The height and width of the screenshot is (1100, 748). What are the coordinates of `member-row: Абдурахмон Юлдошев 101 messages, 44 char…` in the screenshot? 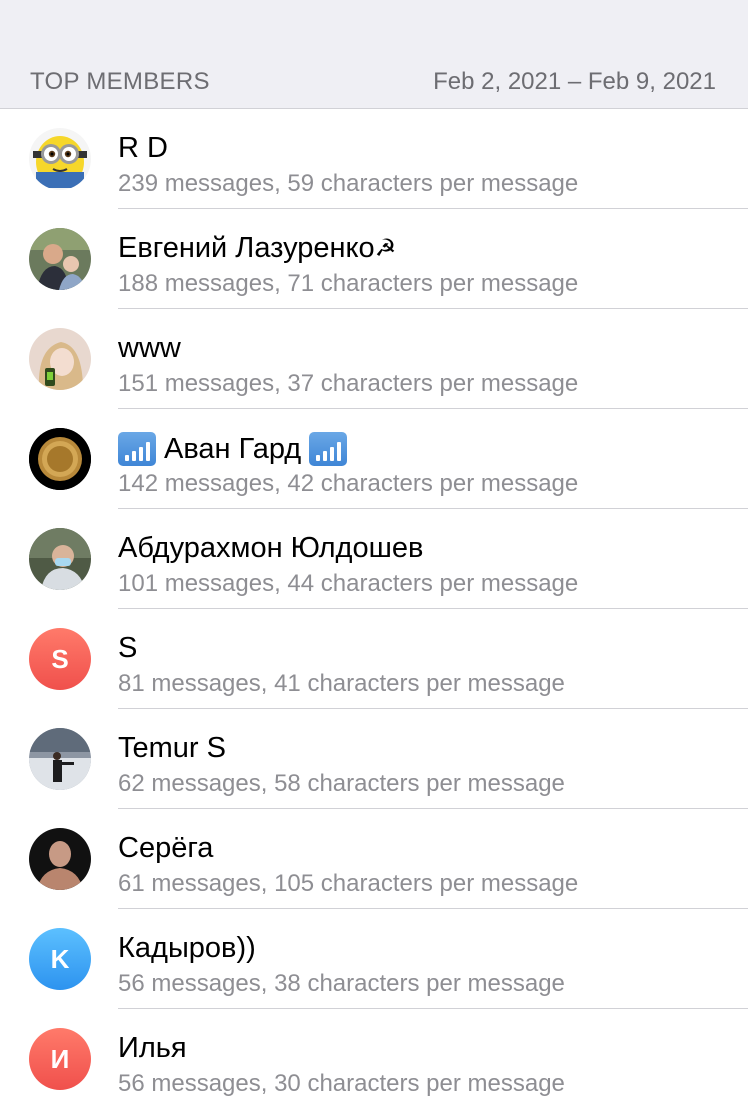 It's located at (374, 559).